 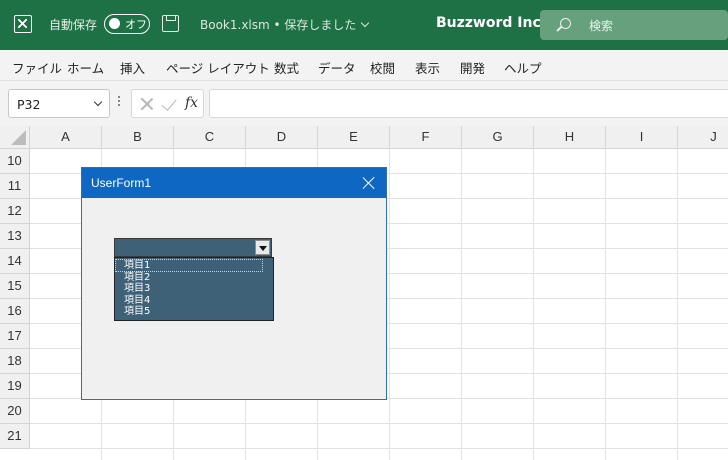 What do you see at coordinates (85, 67) in the screenshot?
I see `tab-home: ホーム` at bounding box center [85, 67].